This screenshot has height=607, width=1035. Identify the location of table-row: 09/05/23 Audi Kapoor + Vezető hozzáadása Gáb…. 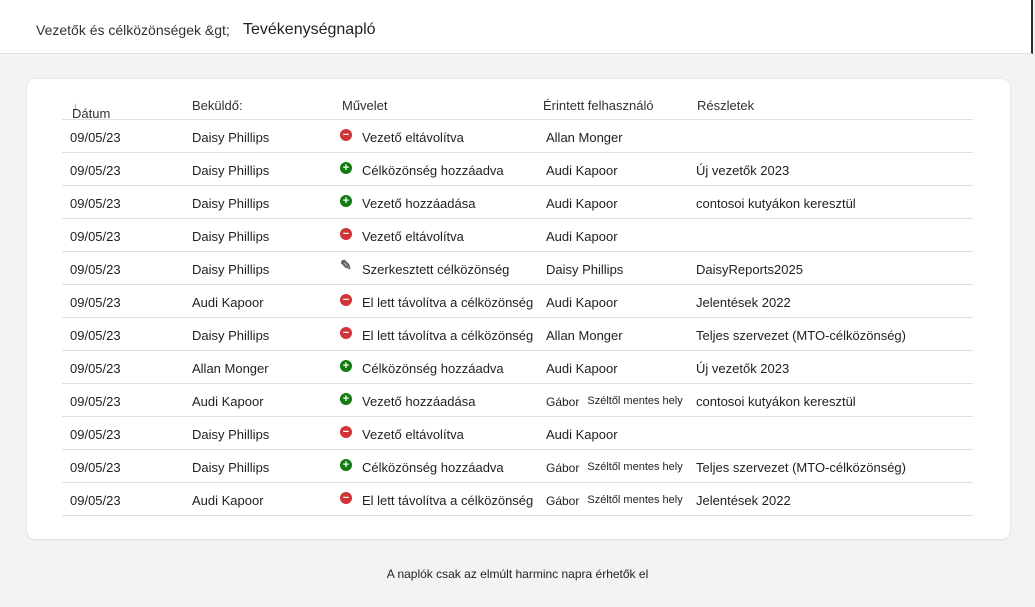
(517, 400).